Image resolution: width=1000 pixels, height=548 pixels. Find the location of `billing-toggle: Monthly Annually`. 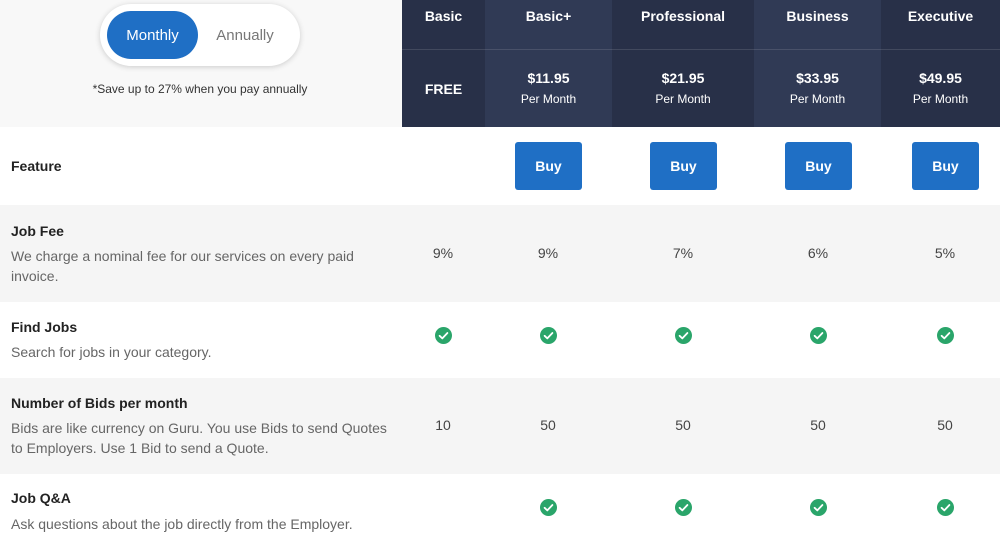

billing-toggle: Monthly Annually is located at coordinates (200, 35).